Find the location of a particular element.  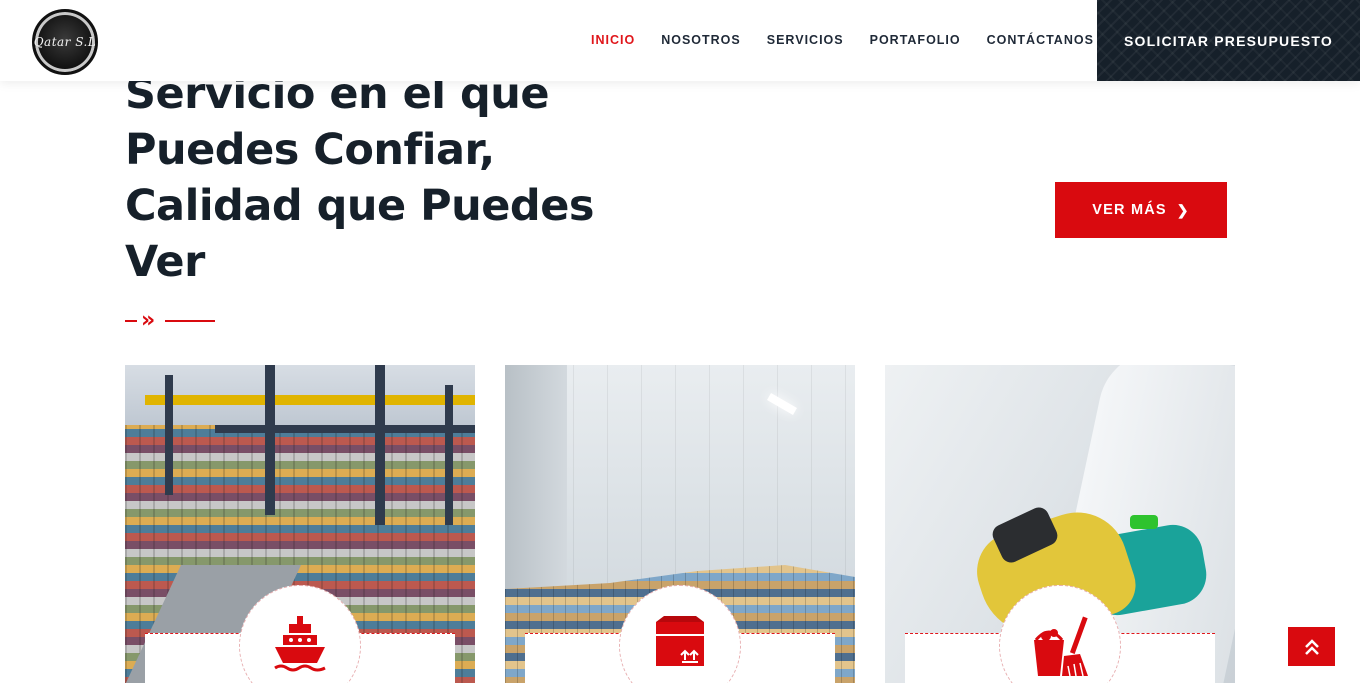

scroll-to-top-button is located at coordinates (1311, 646).